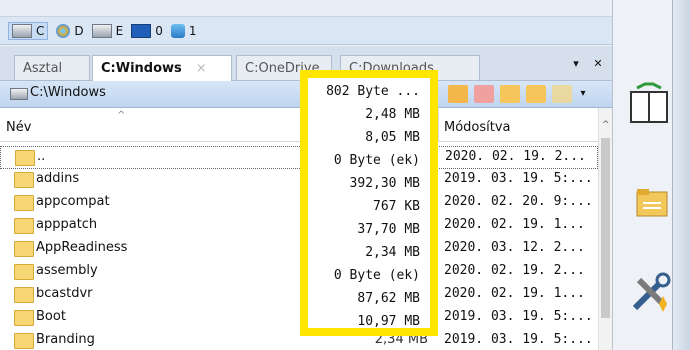 Image resolution: width=690 pixels, height=350 pixels. I want to click on drive-letter: E, so click(119, 30).